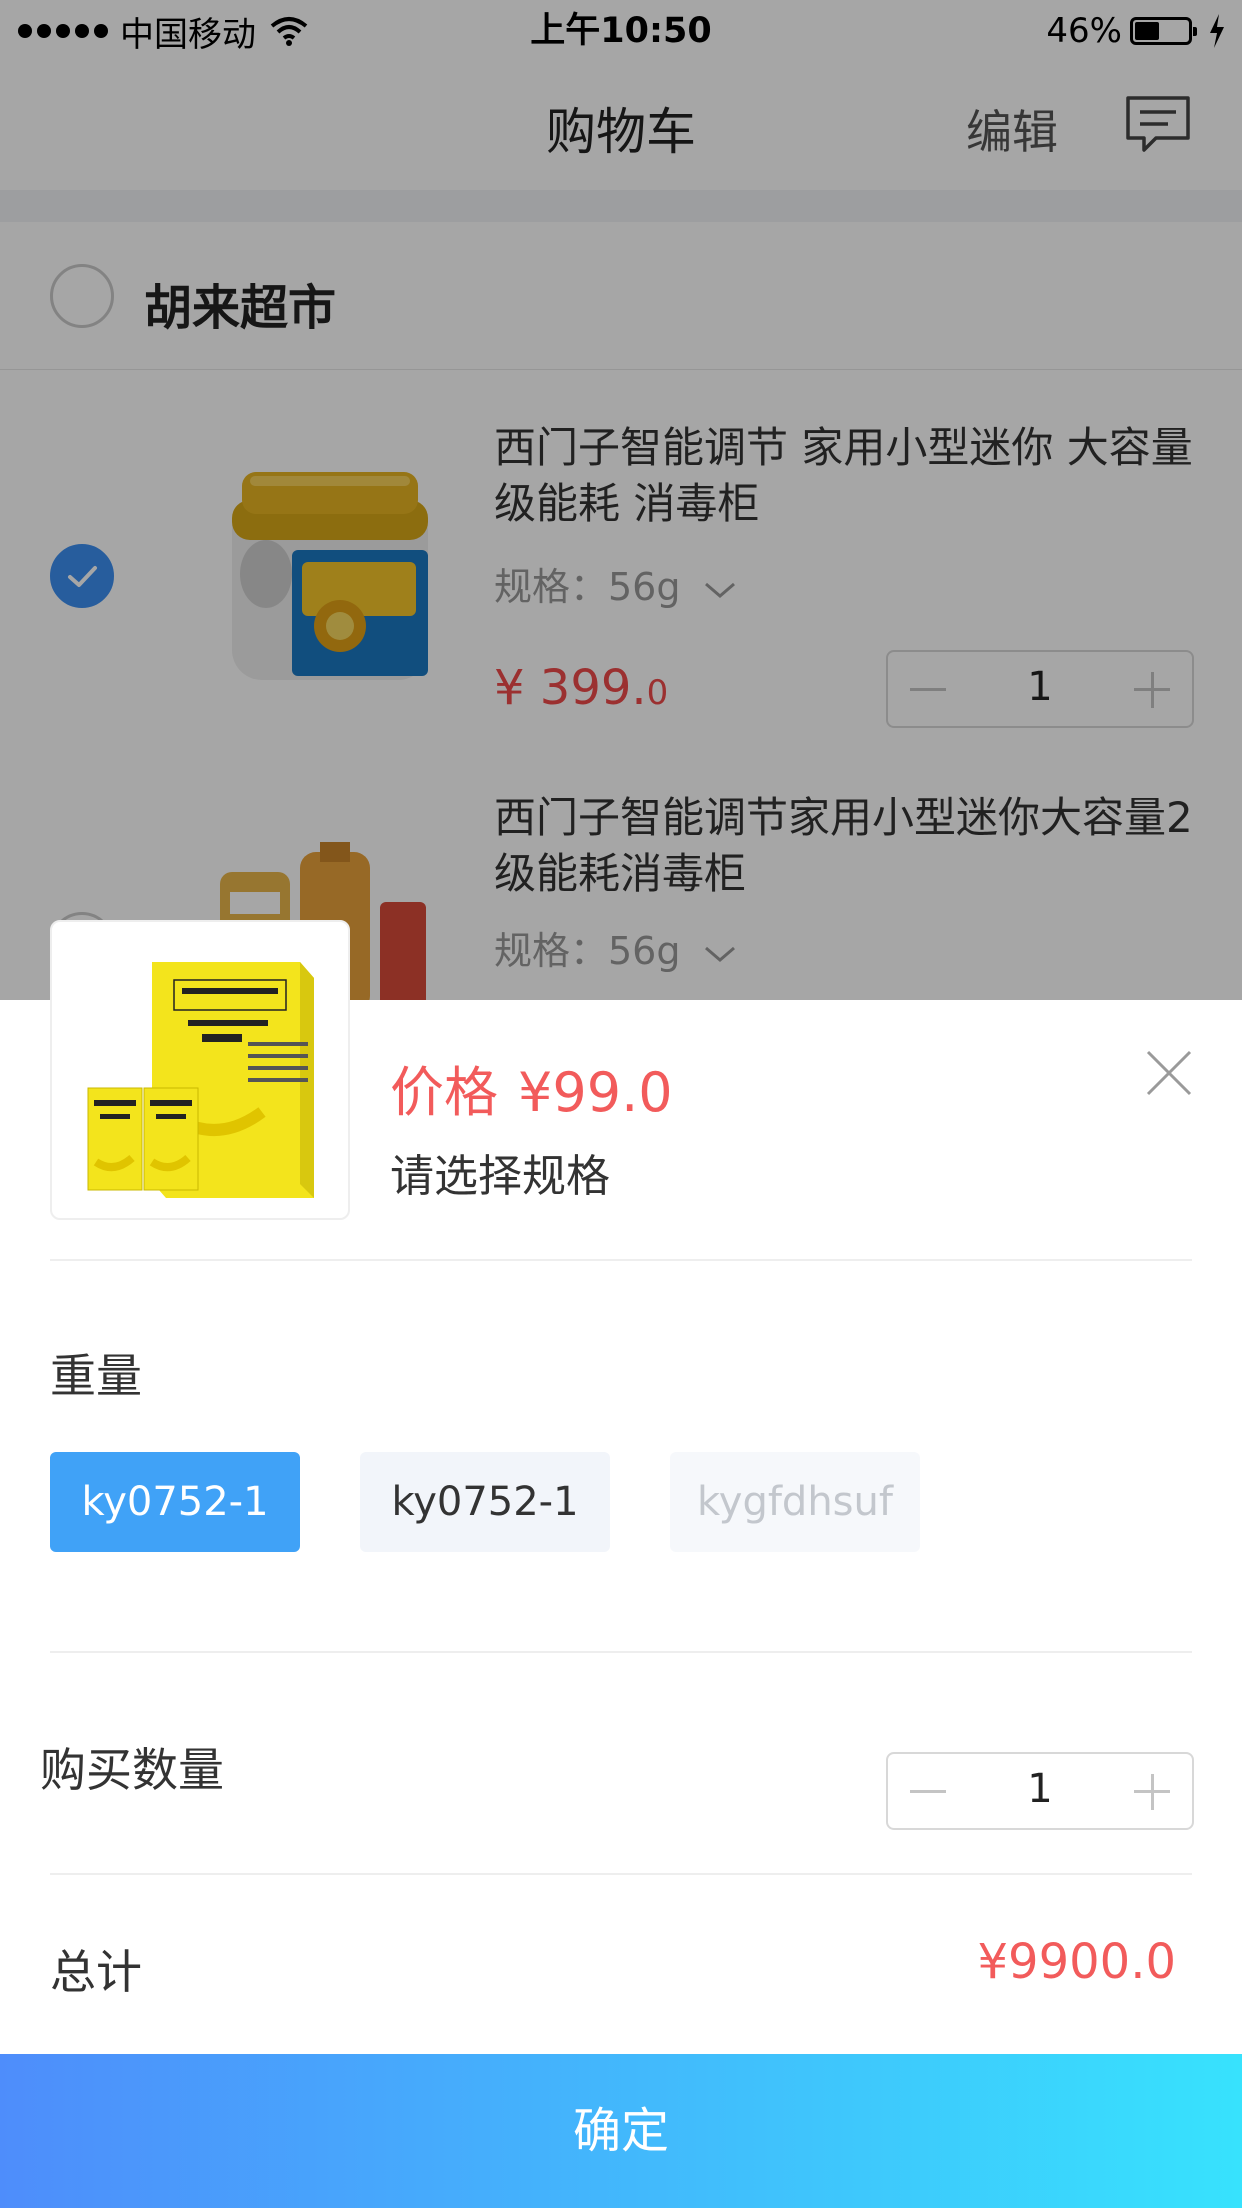 The height and width of the screenshot is (2208, 1242). Describe the element at coordinates (96, 1376) in the screenshot. I see `weight-title: 重量` at that location.